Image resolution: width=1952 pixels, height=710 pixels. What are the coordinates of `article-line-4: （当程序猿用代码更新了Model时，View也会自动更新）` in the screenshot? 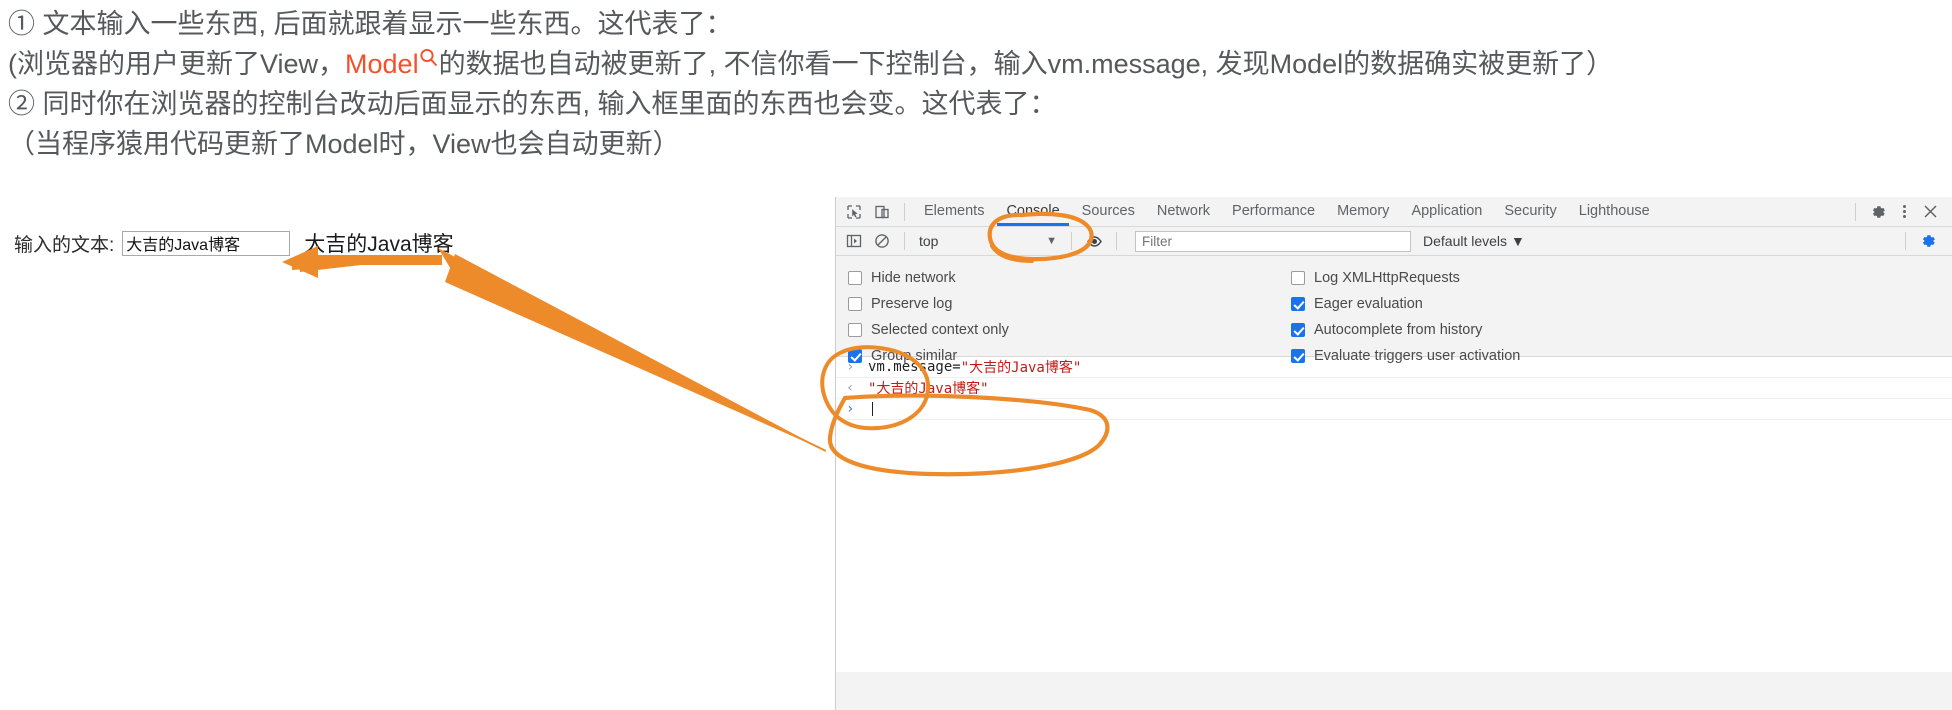 It's located at (344, 144).